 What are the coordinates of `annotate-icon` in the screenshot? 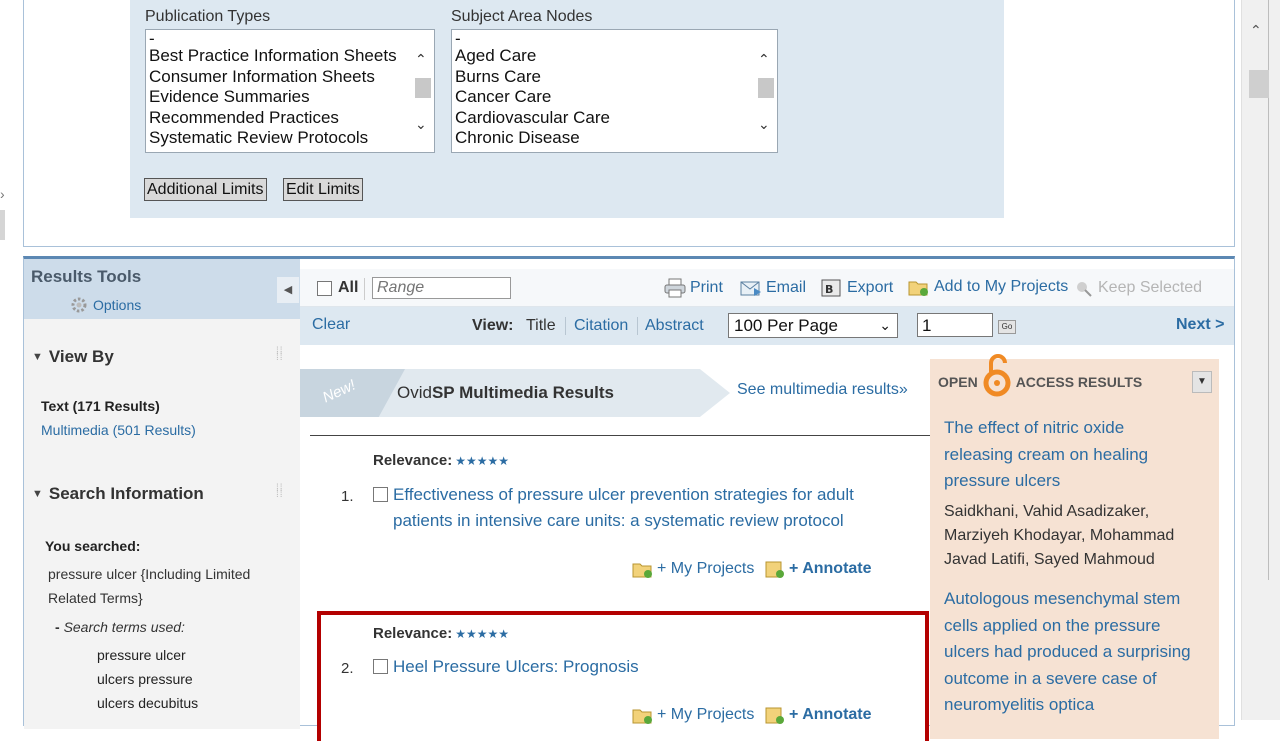 It's located at (774, 715).